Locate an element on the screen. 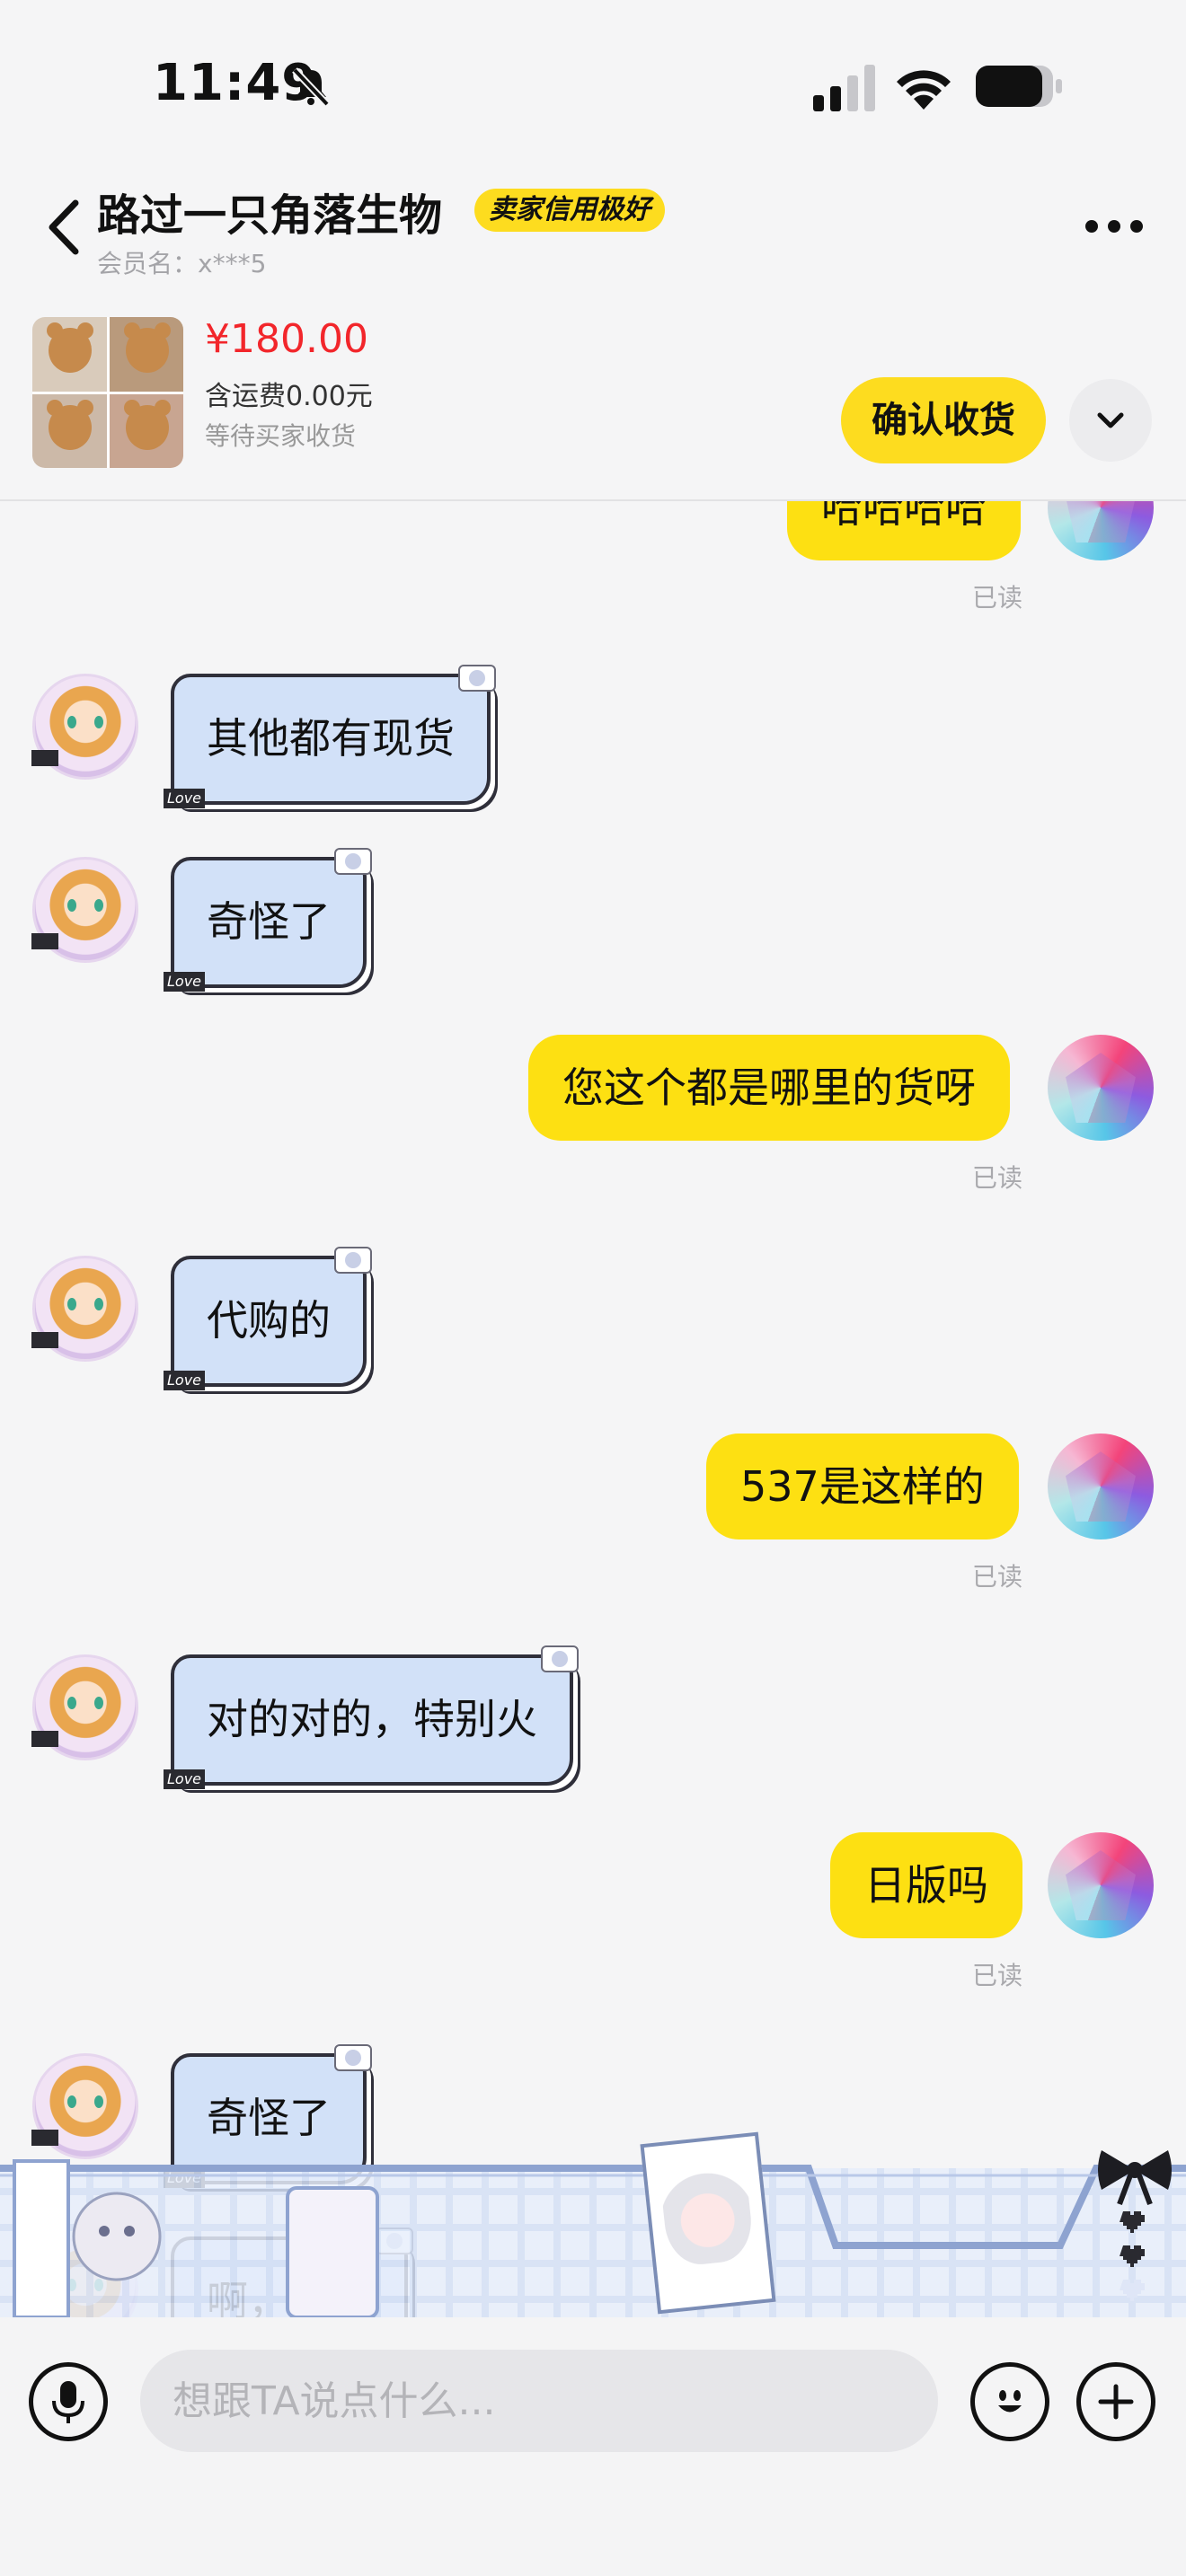  emoji-button is located at coordinates (1009, 2401).